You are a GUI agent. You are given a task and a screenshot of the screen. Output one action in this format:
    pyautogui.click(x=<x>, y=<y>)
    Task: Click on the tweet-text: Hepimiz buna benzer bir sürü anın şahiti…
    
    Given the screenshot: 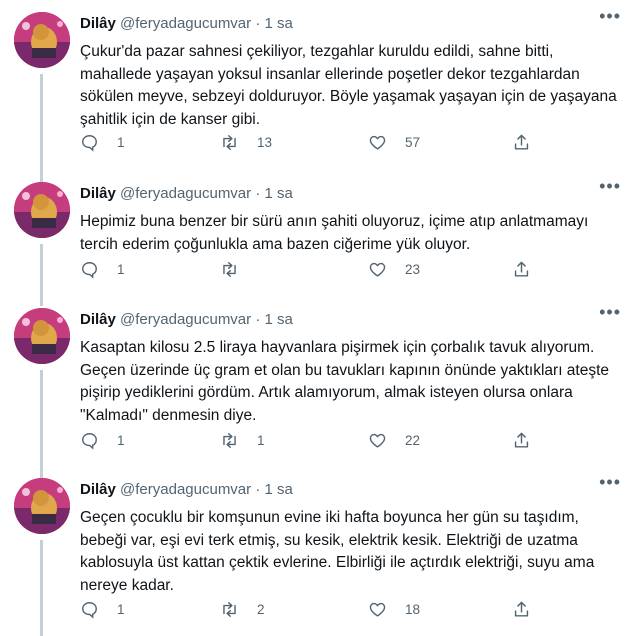 What is the action you would take?
    pyautogui.click(x=334, y=233)
    